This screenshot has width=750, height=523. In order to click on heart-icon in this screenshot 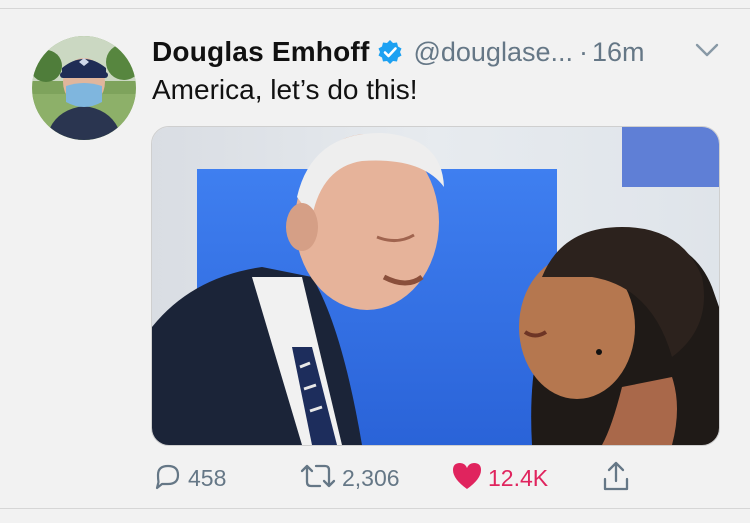, I will do `click(467, 478)`.